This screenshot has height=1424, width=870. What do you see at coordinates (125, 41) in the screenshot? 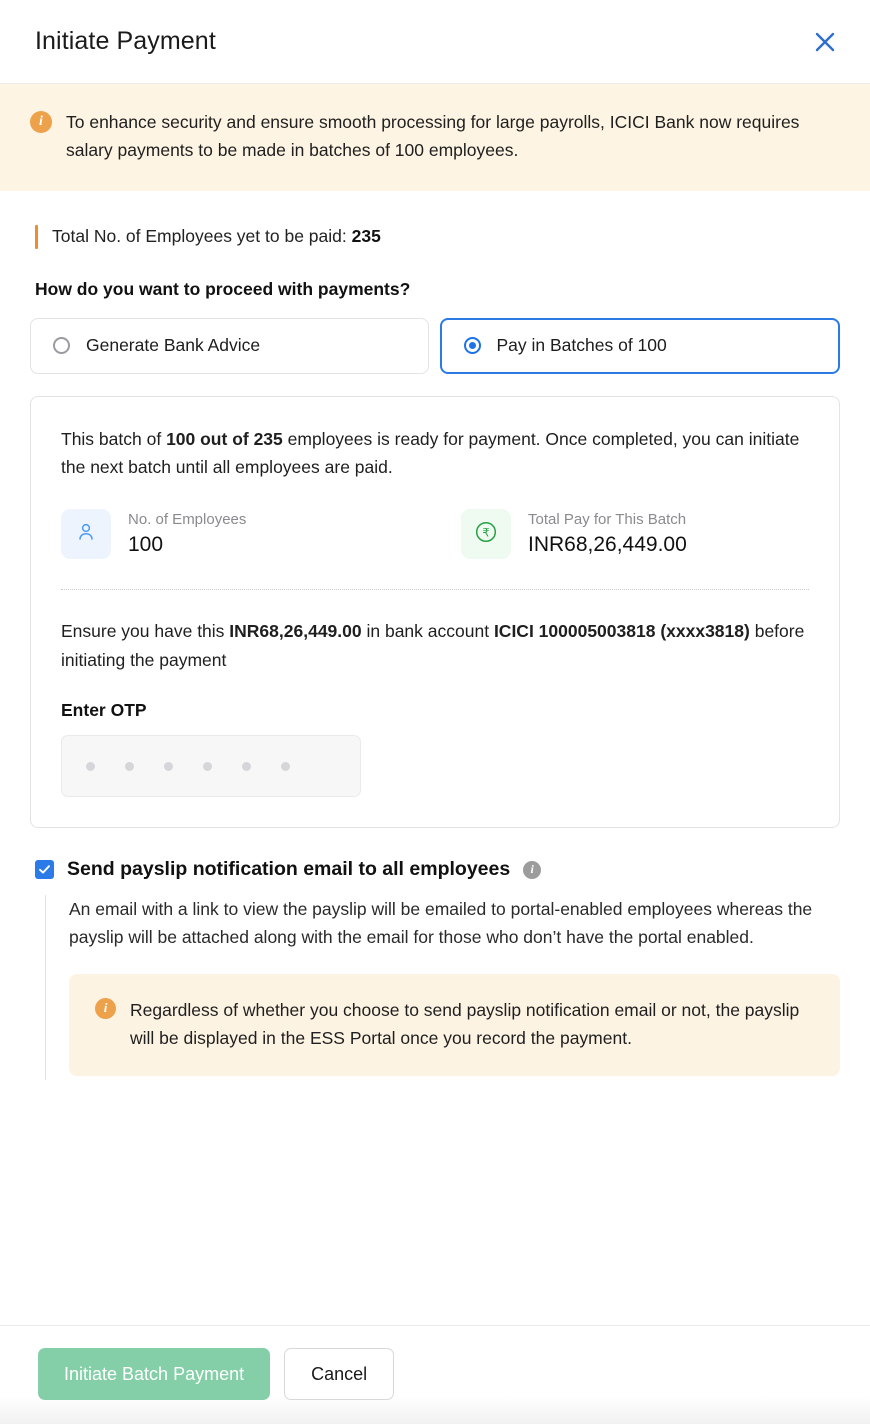
I see `page-title: Initiate Payment` at bounding box center [125, 41].